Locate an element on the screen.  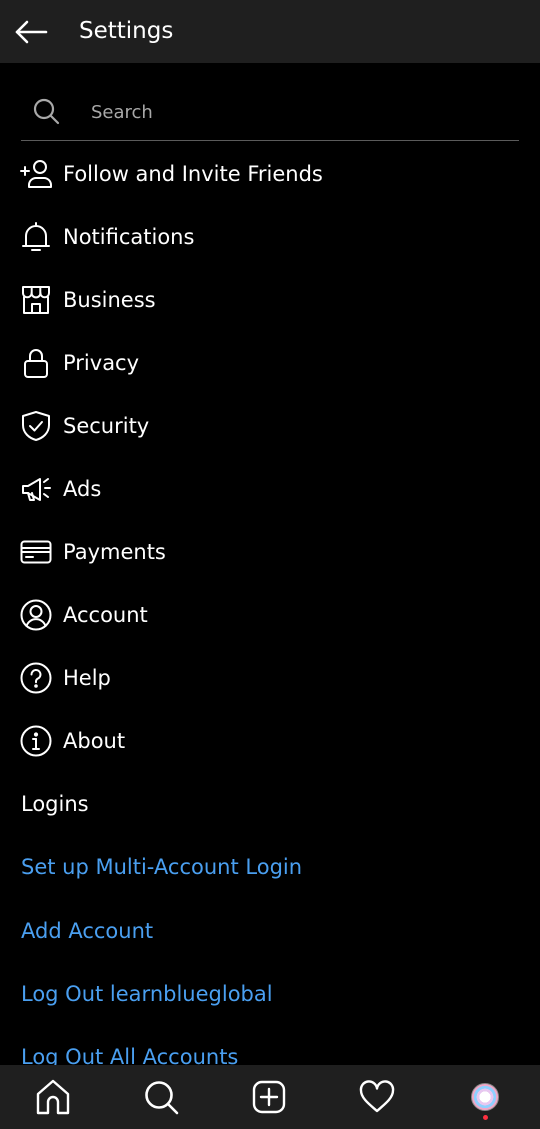
setup-multi-account-link: Set up Multi-Account Login is located at coordinates (161, 867).